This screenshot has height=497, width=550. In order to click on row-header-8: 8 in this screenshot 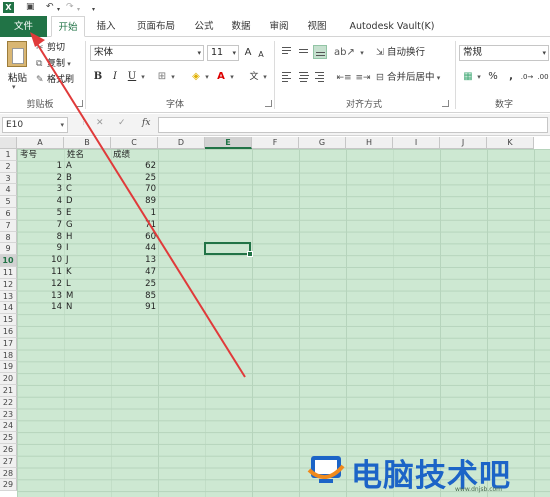, I will do `click(8, 237)`.